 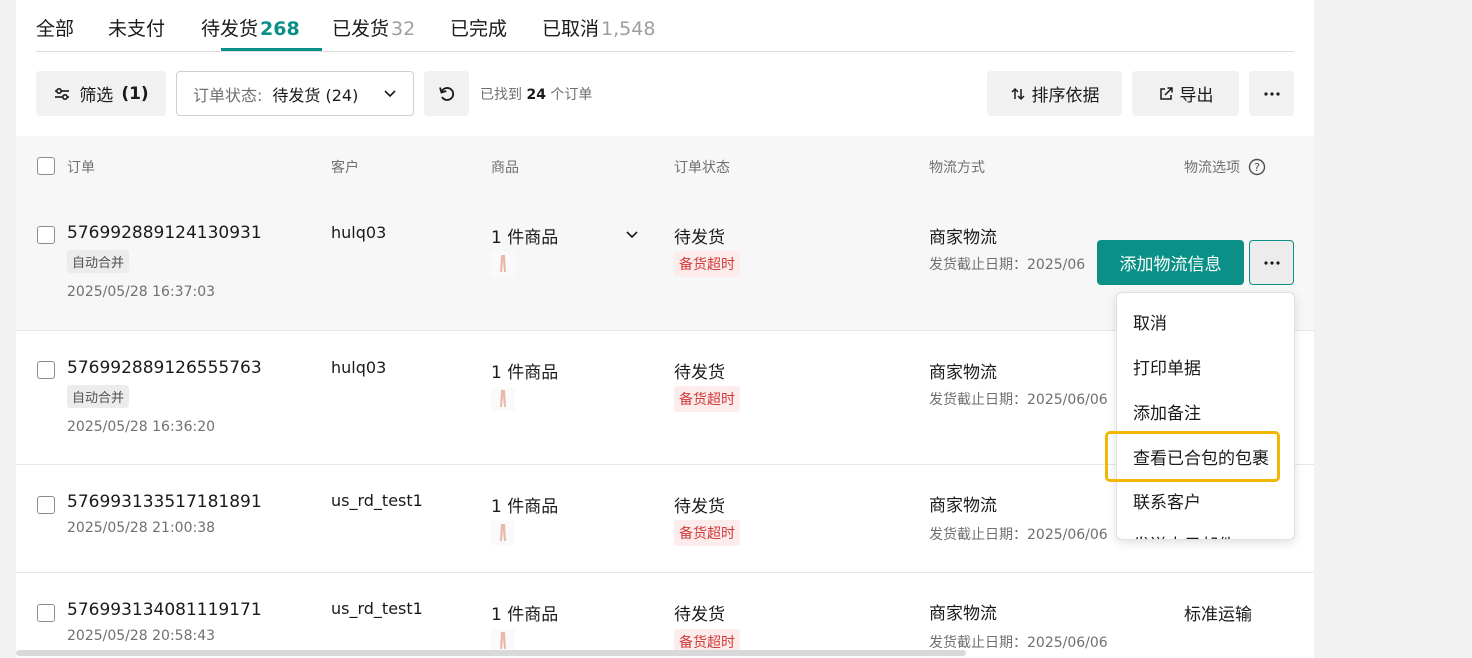 I want to click on more-actions-button, so click(x=1271, y=93).